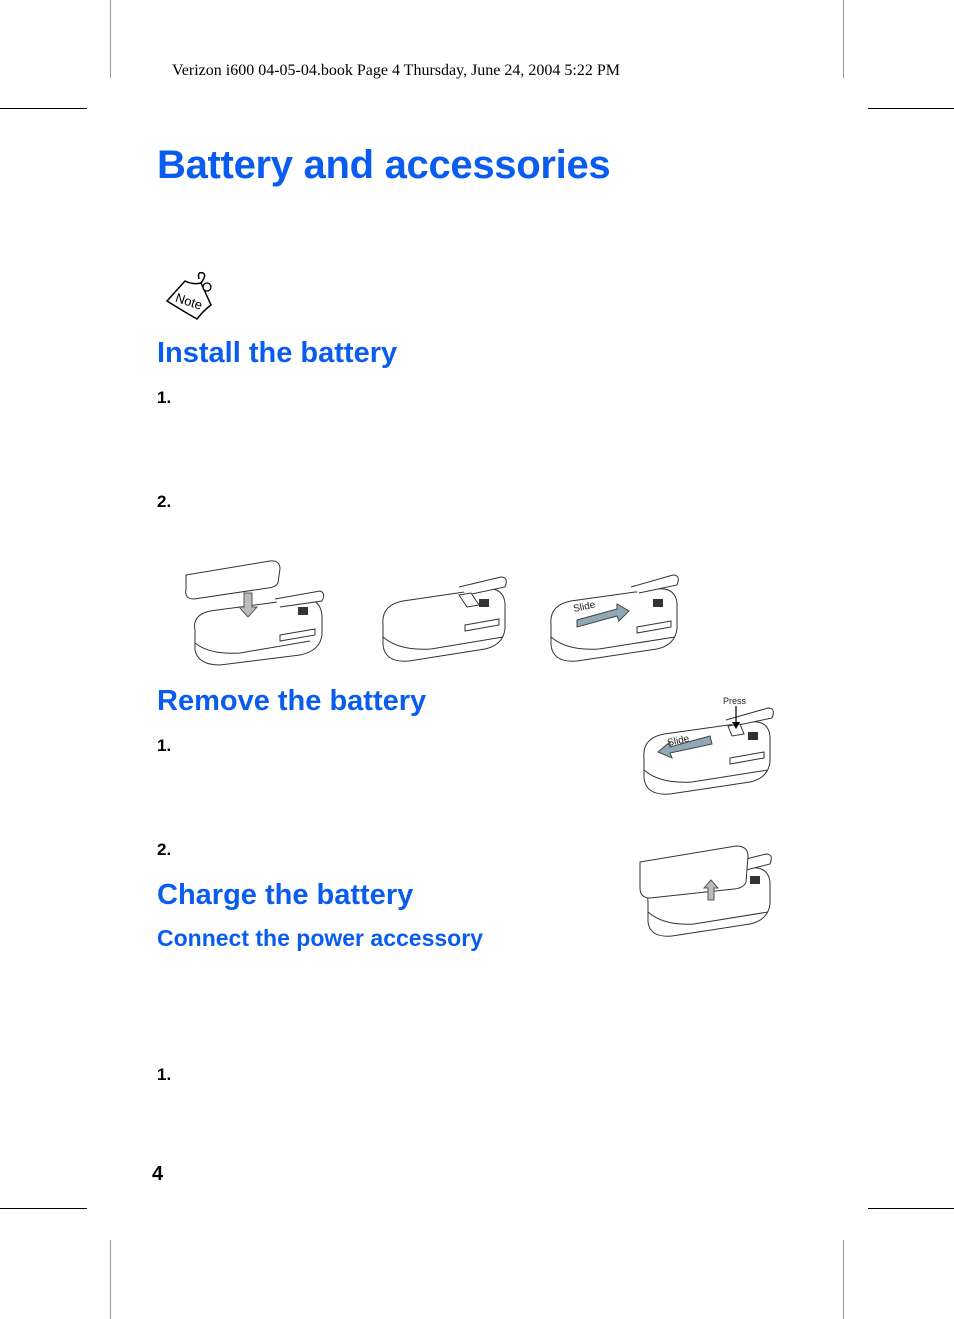 The height and width of the screenshot is (1319, 954). What do you see at coordinates (735, 701) in the screenshot?
I see `press-label: Press` at bounding box center [735, 701].